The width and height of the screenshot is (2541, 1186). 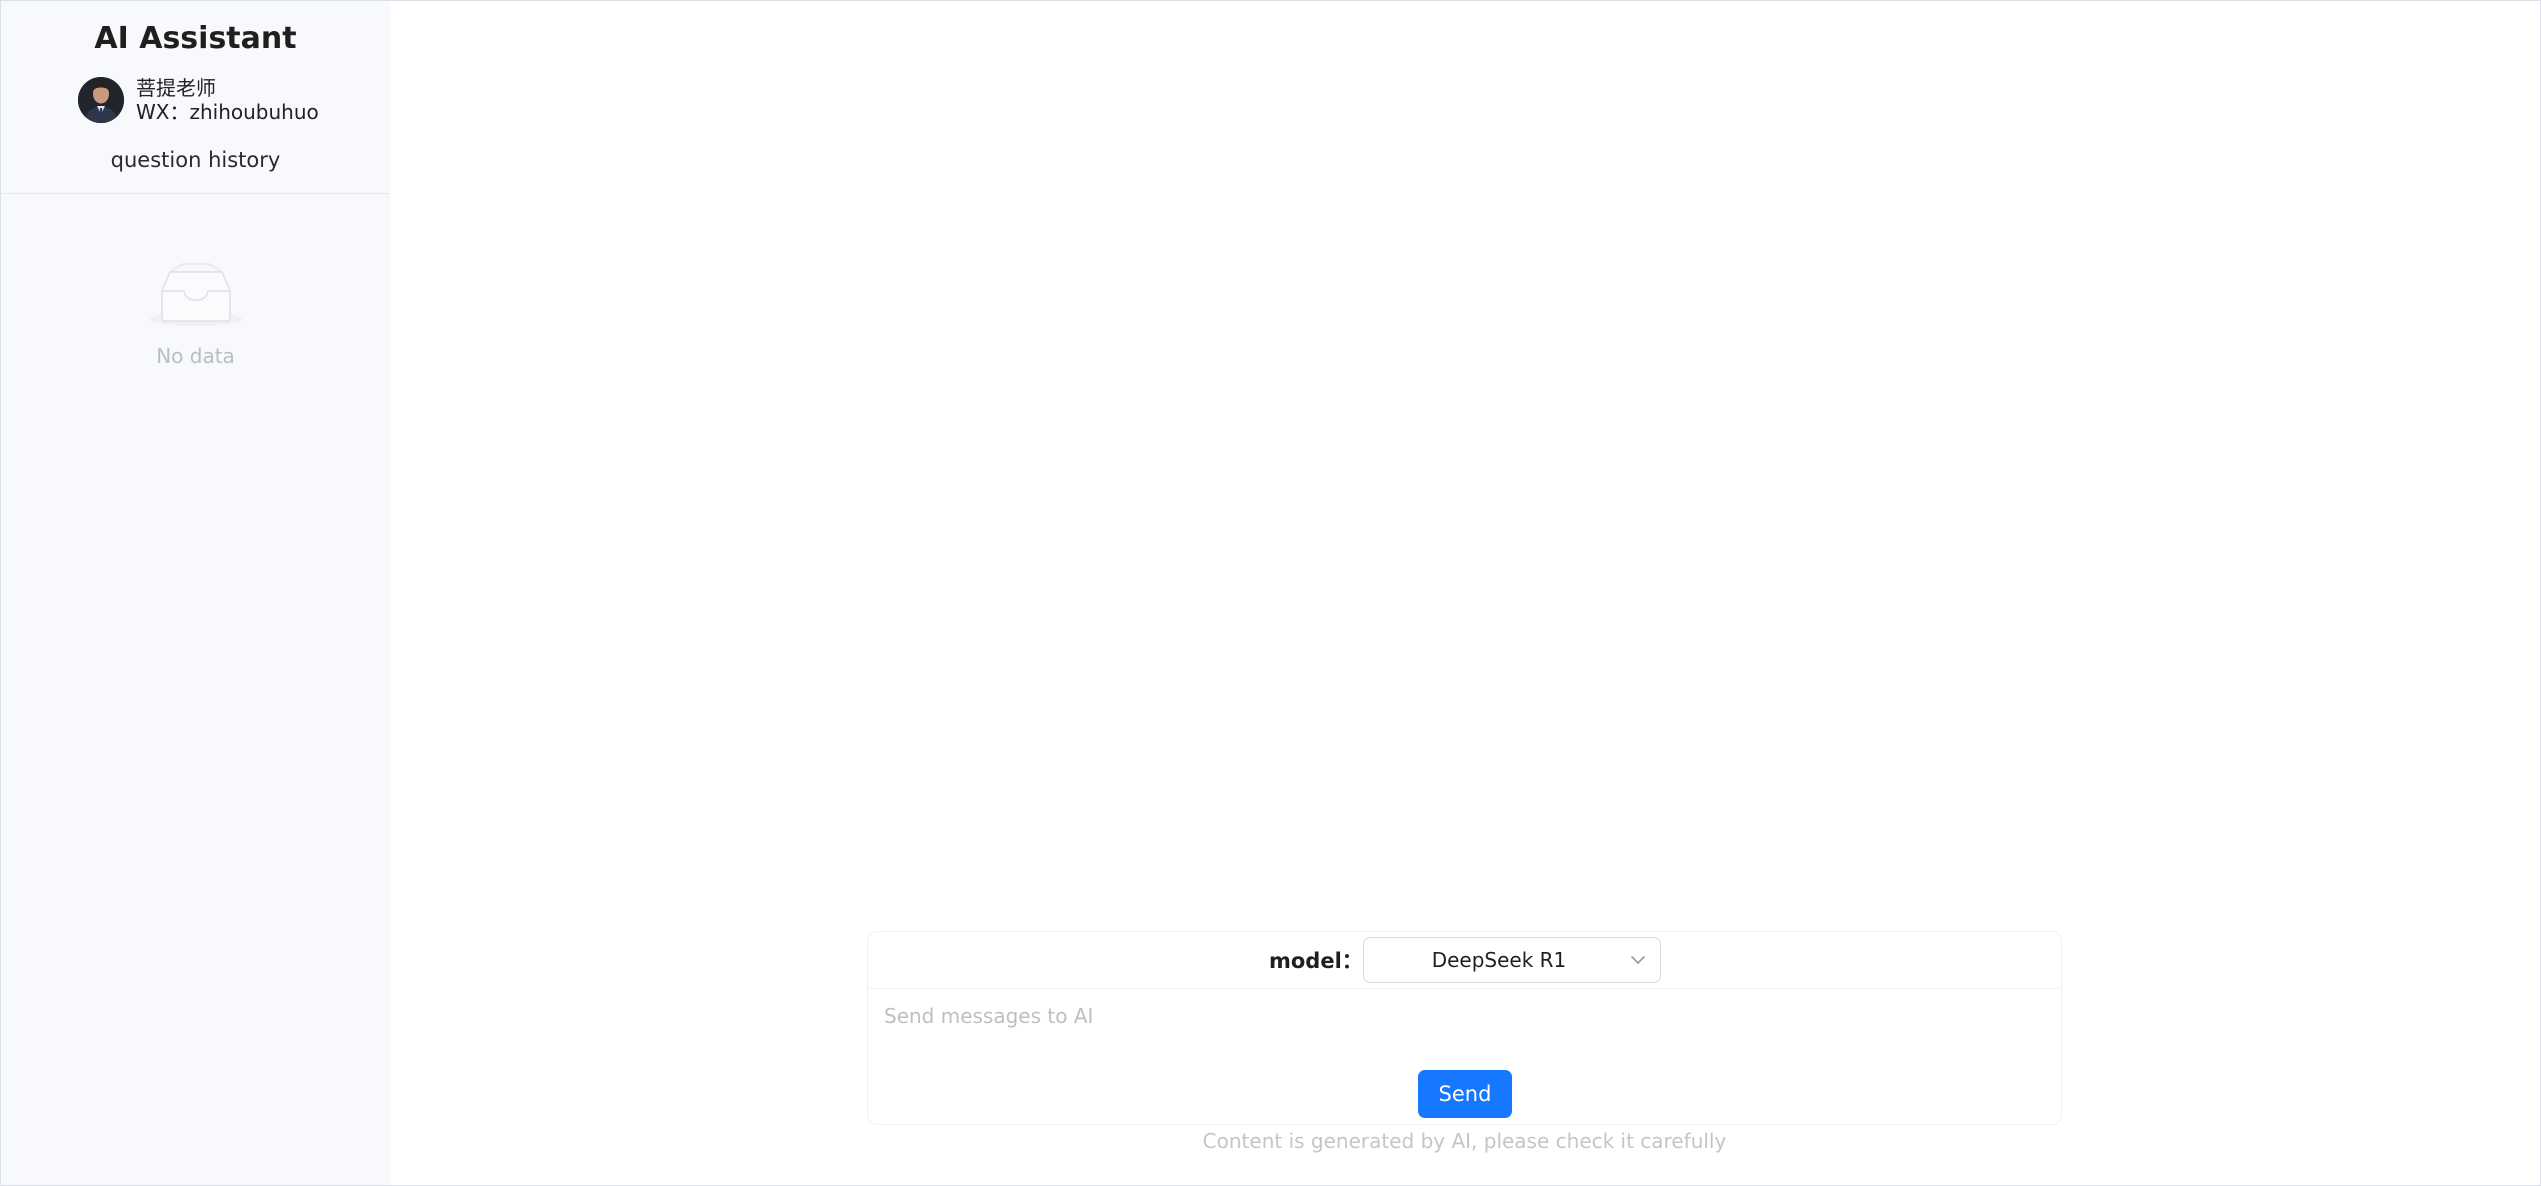 What do you see at coordinates (195, 294) in the screenshot?
I see `inbox-empty-icon` at bounding box center [195, 294].